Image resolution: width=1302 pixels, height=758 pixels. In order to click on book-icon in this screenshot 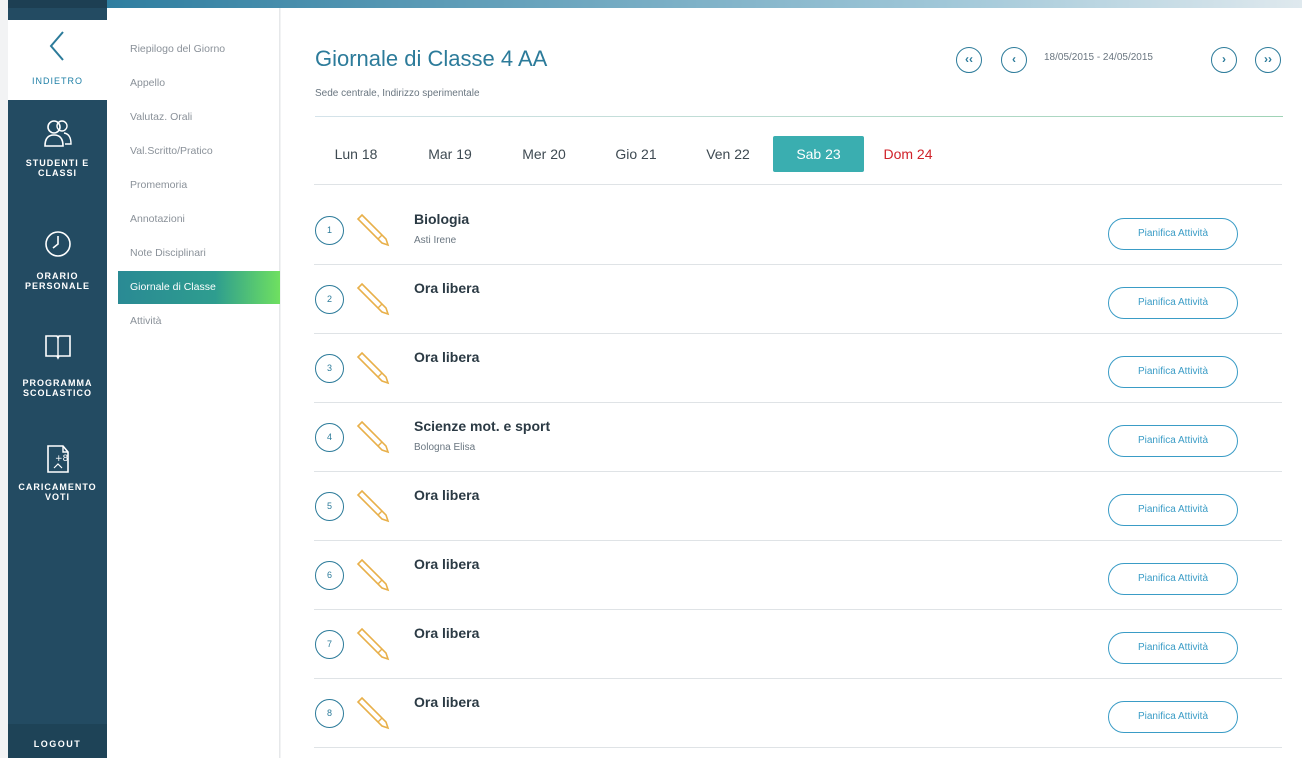, I will do `click(57, 347)`.